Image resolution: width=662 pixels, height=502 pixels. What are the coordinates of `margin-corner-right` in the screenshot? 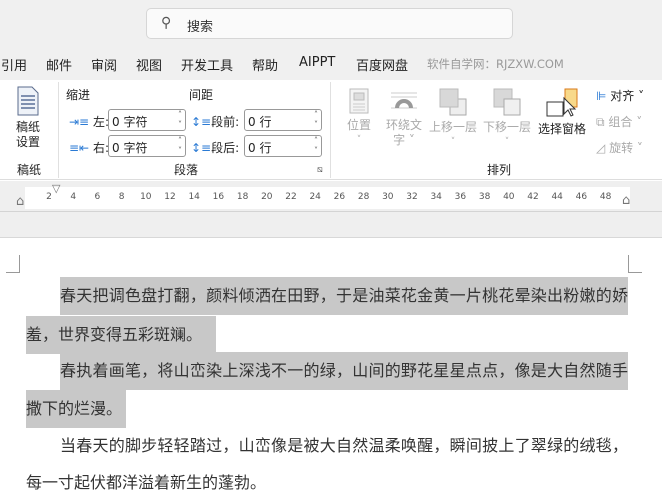 It's located at (635, 264).